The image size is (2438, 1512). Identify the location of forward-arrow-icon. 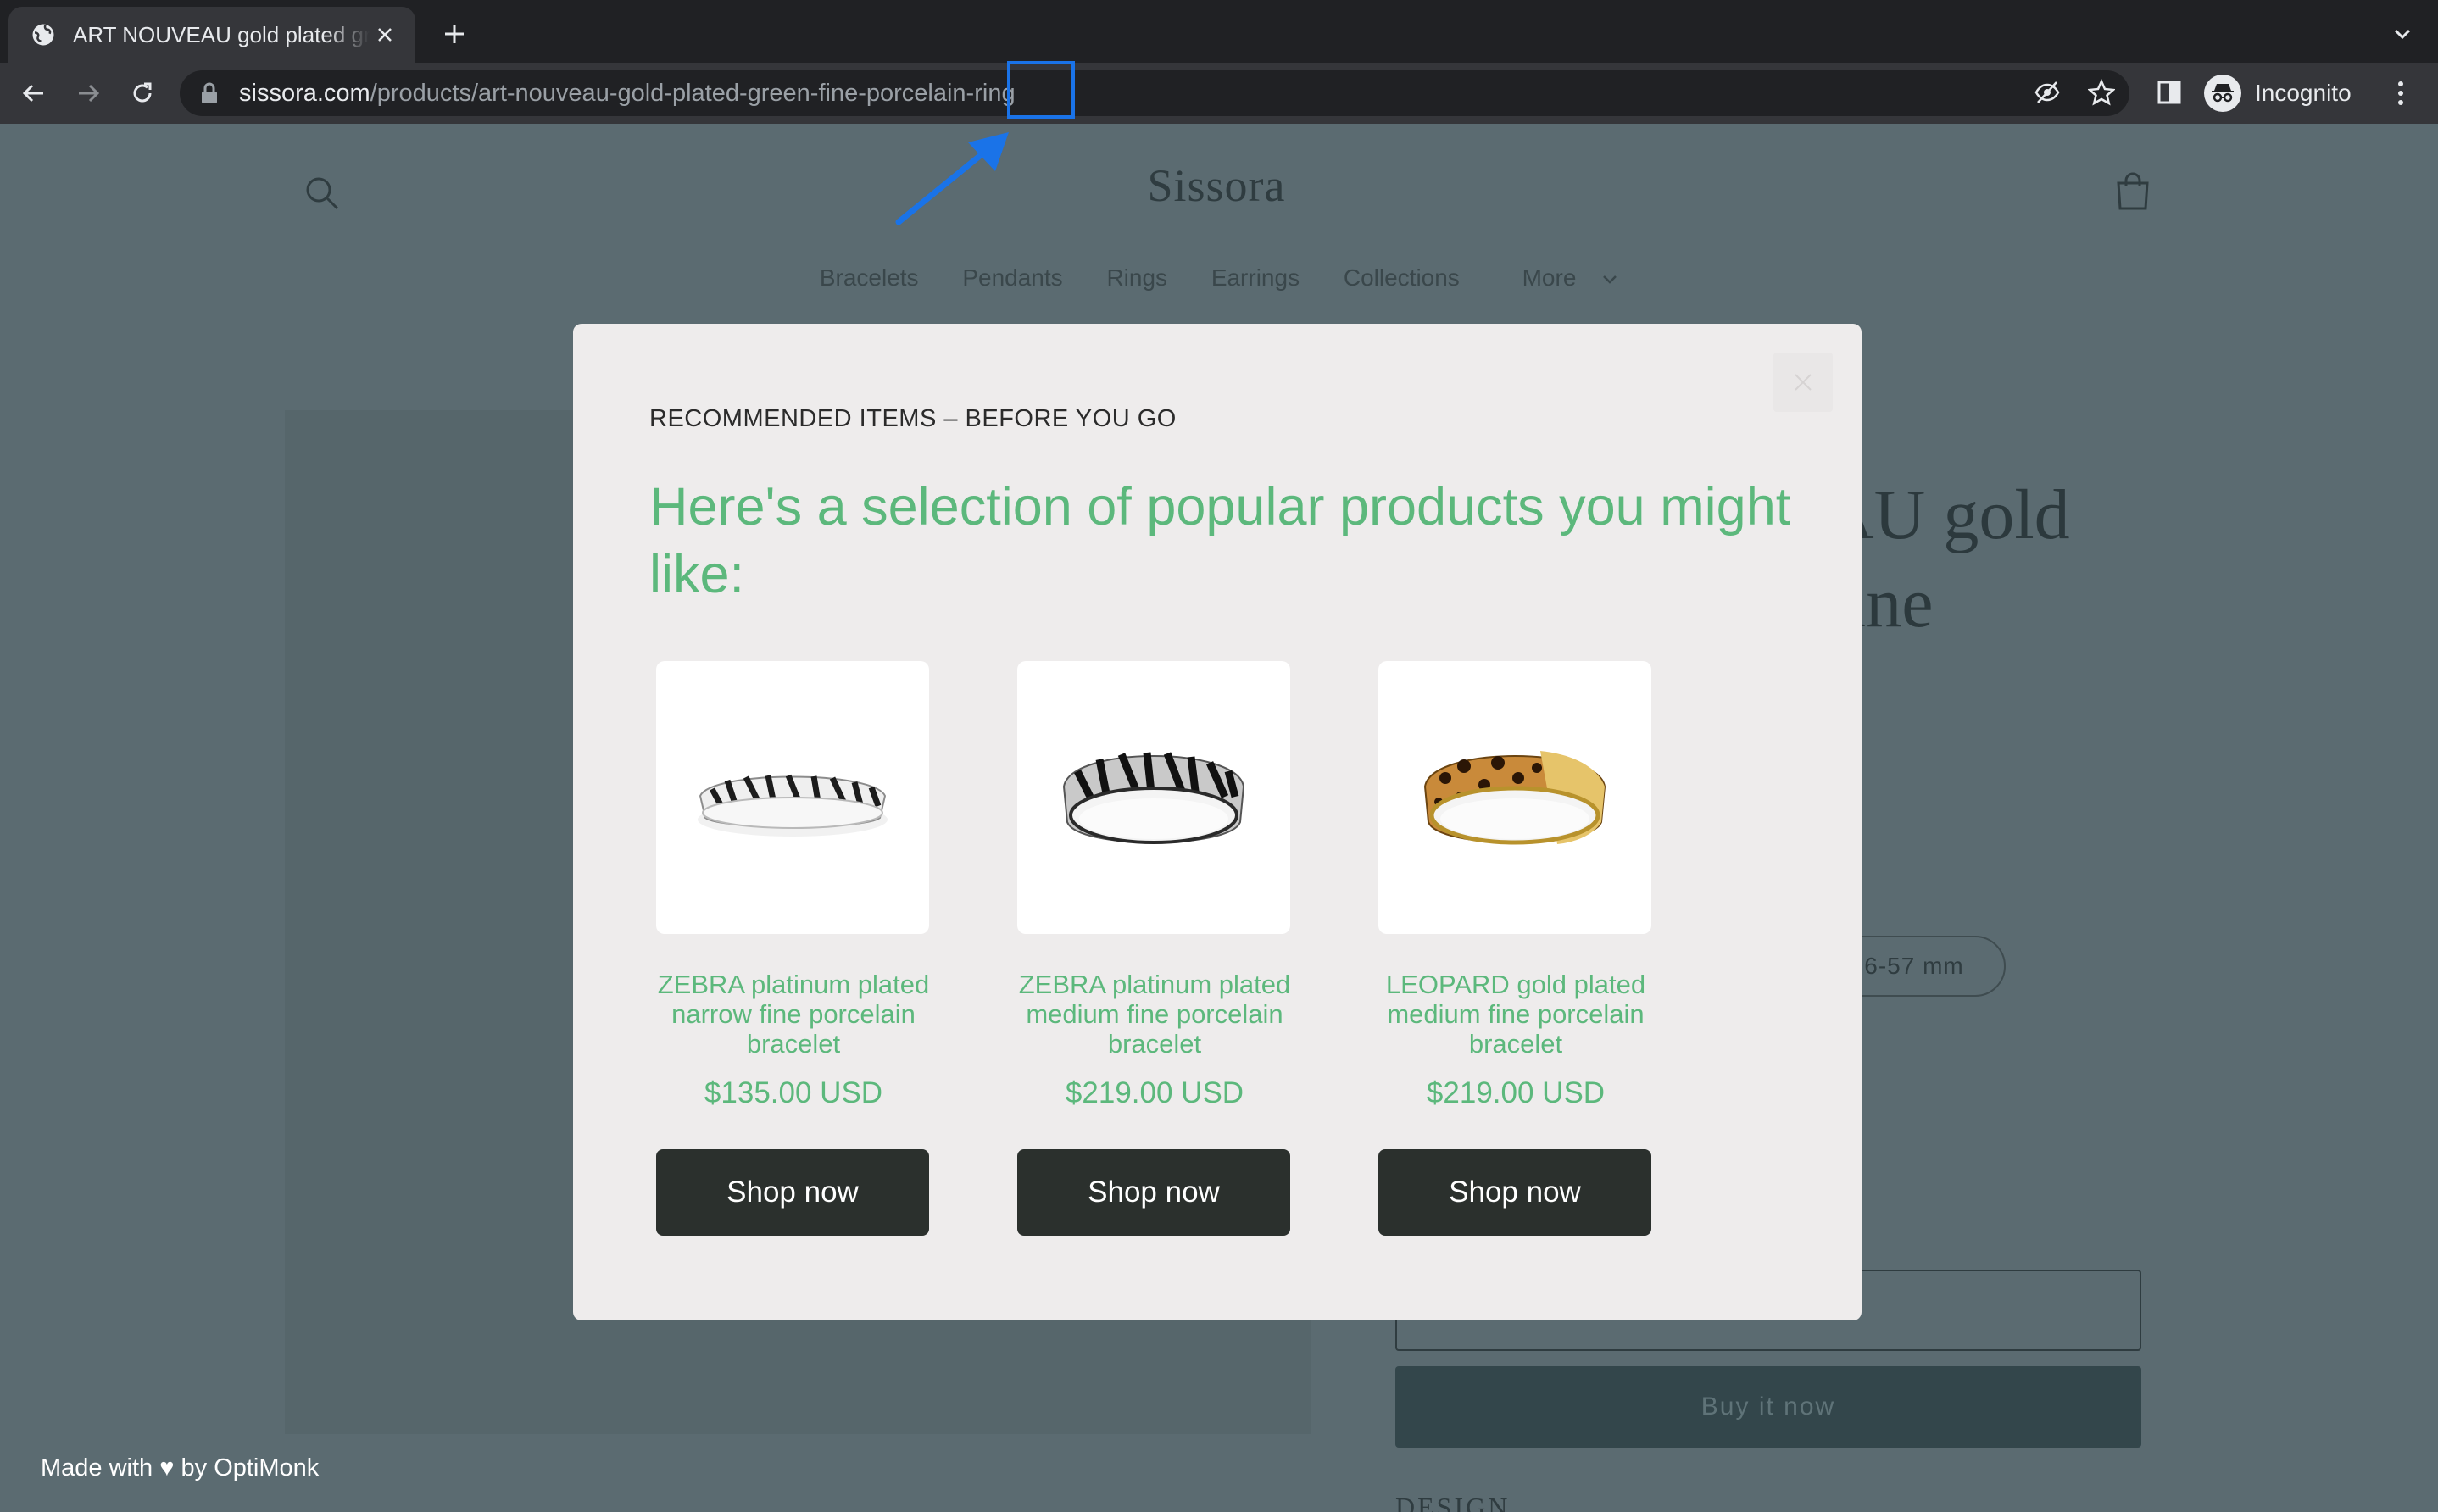
(89, 93).